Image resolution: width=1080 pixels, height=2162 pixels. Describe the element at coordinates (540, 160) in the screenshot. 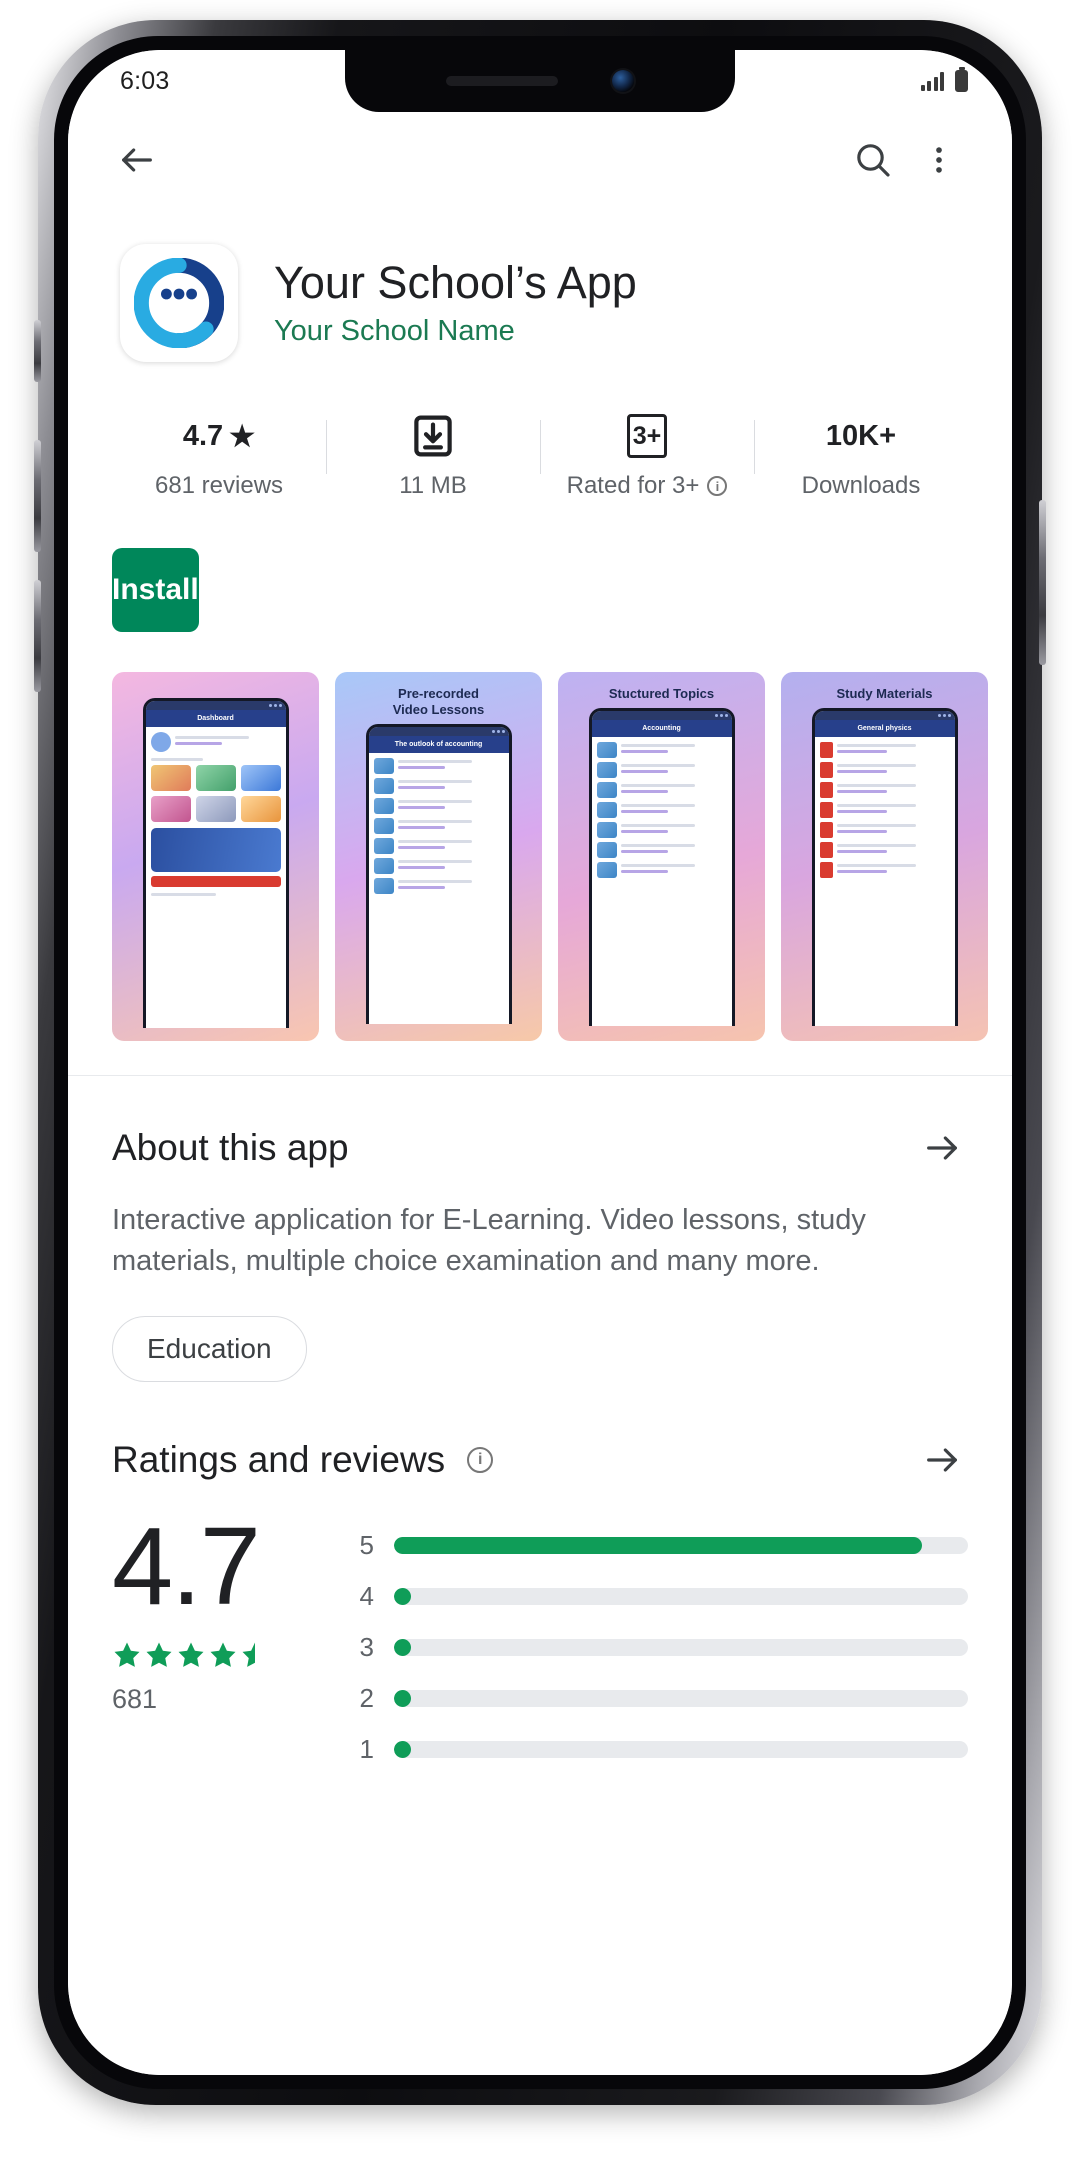

I see `action-bar` at that location.